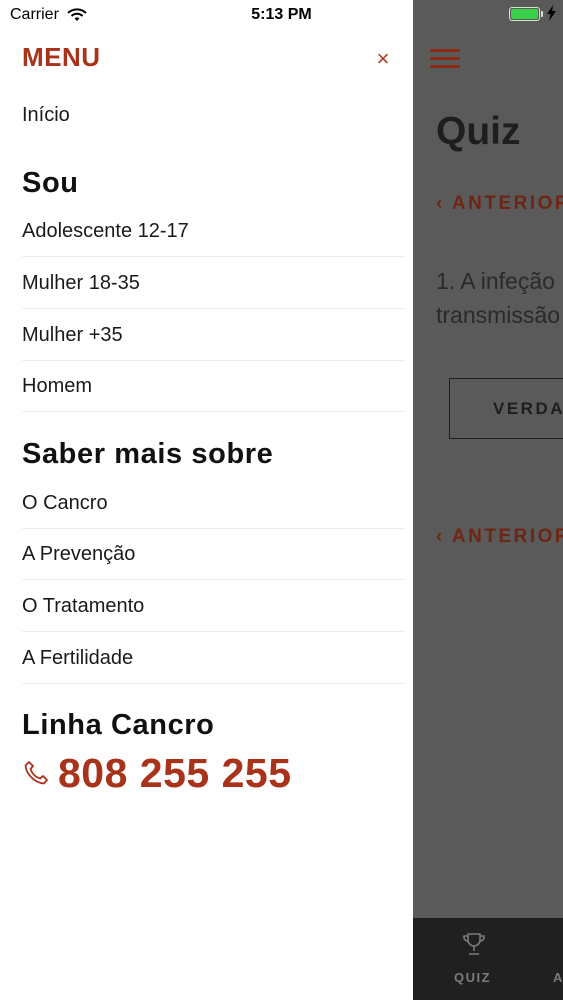 The width and height of the screenshot is (563, 1000). What do you see at coordinates (61, 57) in the screenshot?
I see `menu-title: MENU` at bounding box center [61, 57].